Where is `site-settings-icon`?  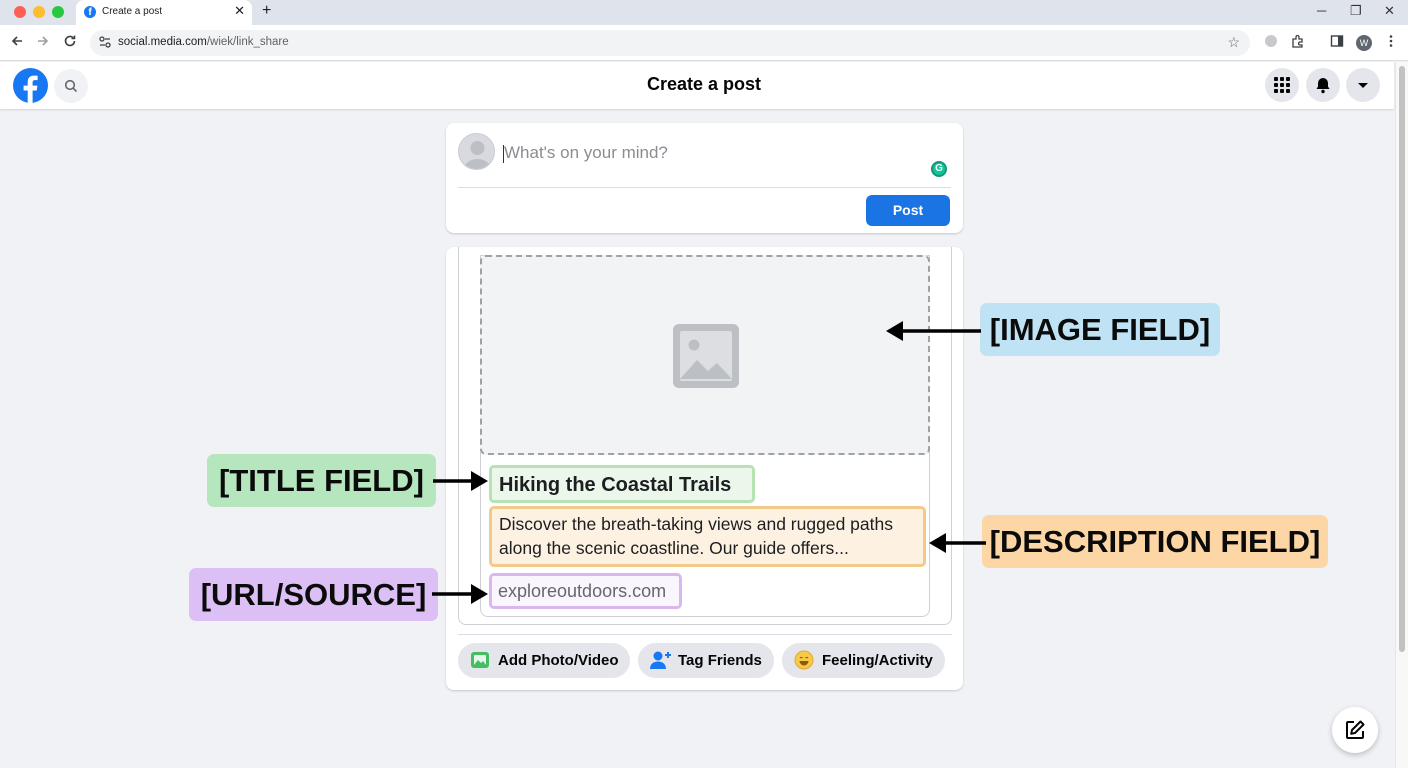
site-settings-icon is located at coordinates (105, 42).